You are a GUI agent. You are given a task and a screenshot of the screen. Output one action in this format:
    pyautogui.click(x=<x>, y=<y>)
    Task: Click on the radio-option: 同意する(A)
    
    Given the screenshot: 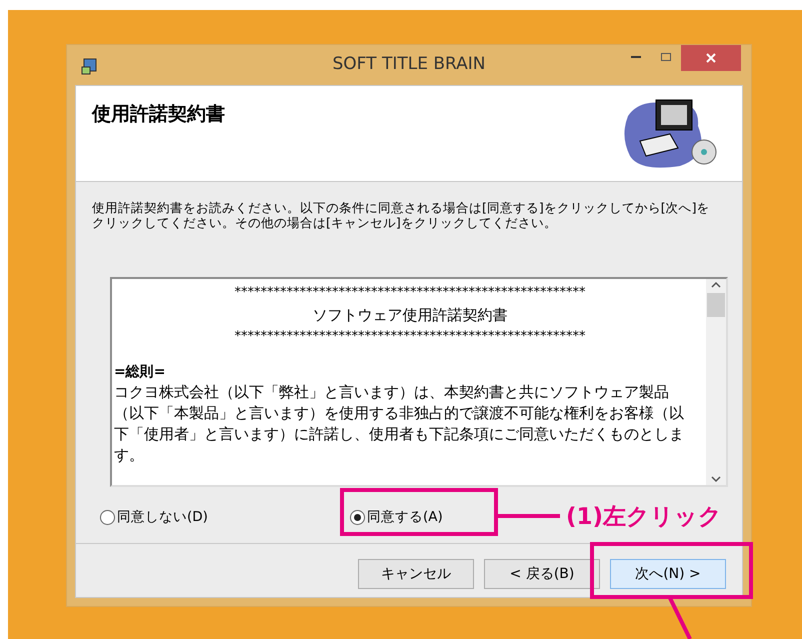 What is the action you would take?
    pyautogui.click(x=396, y=517)
    